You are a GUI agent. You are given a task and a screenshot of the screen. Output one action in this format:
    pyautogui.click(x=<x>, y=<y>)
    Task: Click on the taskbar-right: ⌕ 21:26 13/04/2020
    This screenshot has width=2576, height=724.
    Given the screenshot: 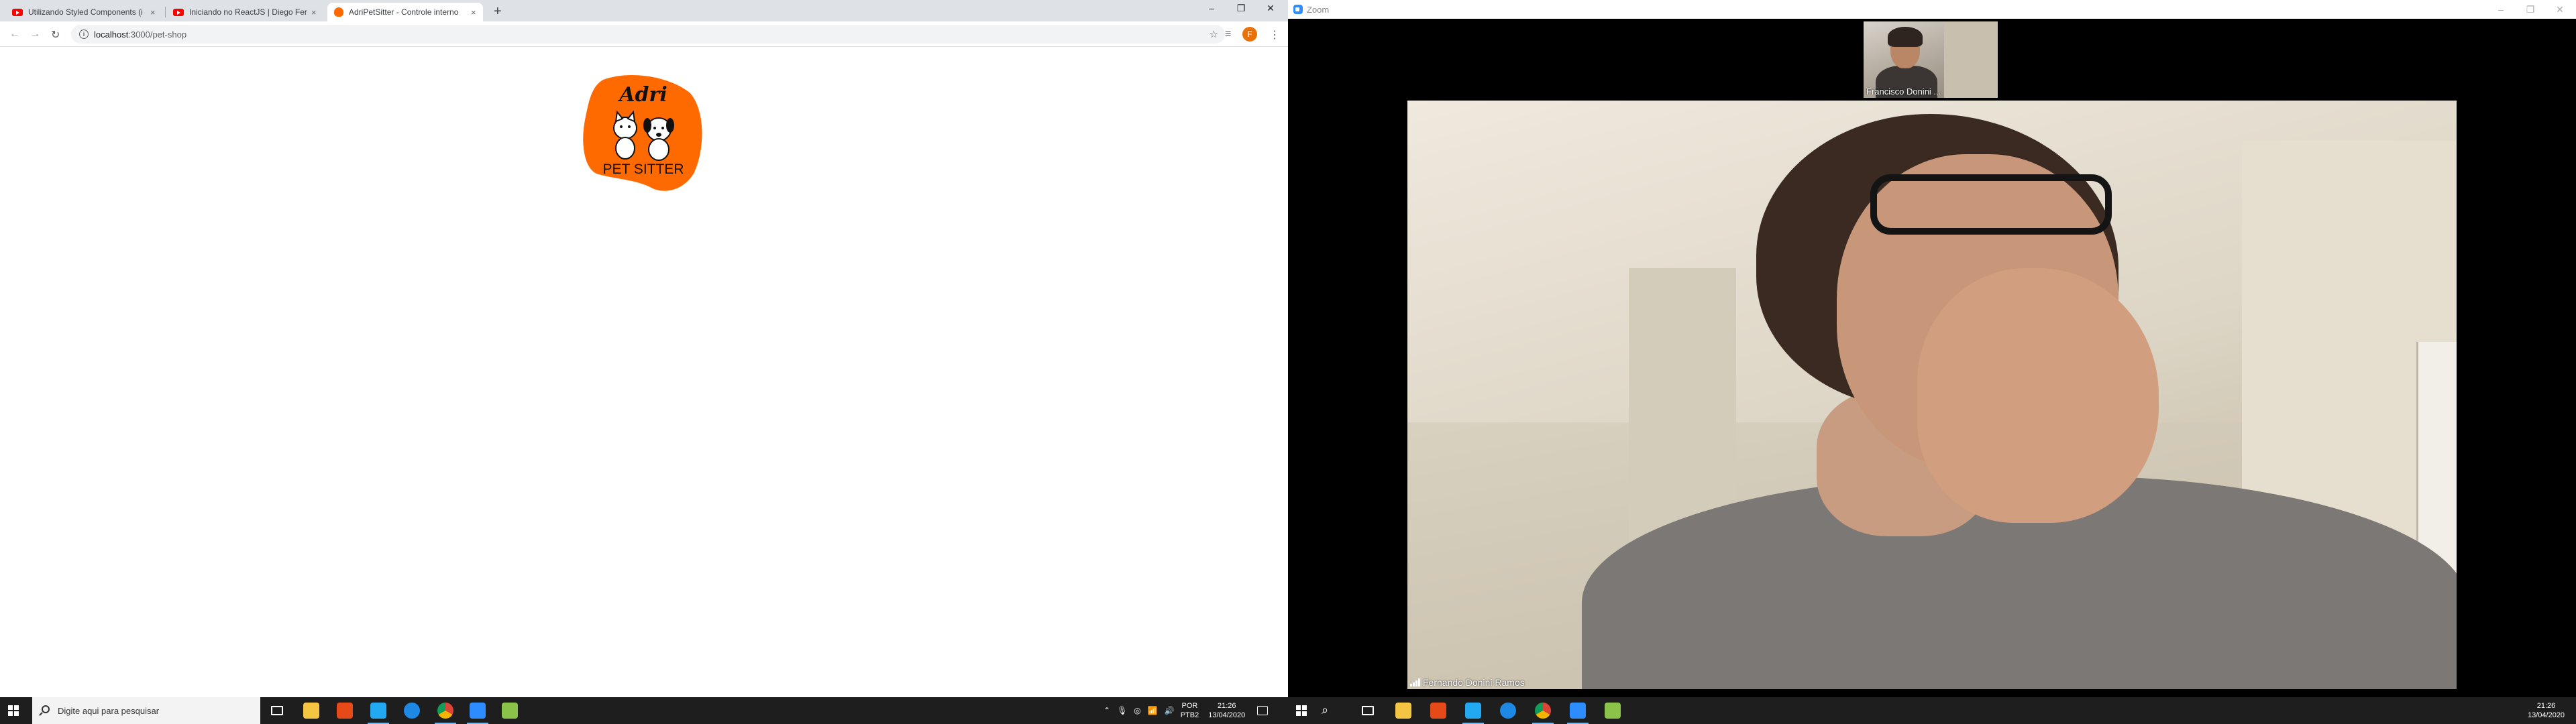 What is the action you would take?
    pyautogui.click(x=1932, y=710)
    